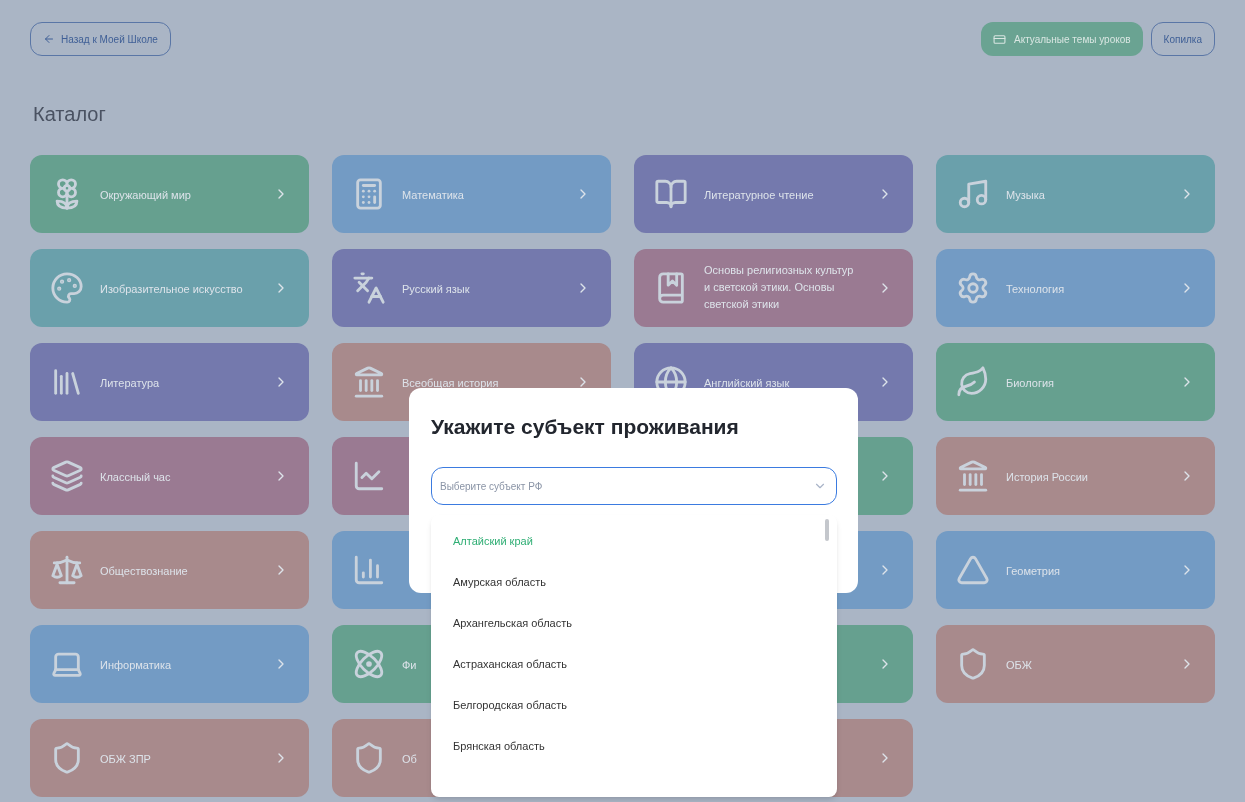 Image resolution: width=1245 pixels, height=802 pixels. What do you see at coordinates (999, 39) in the screenshot?
I see `card-icon` at bounding box center [999, 39].